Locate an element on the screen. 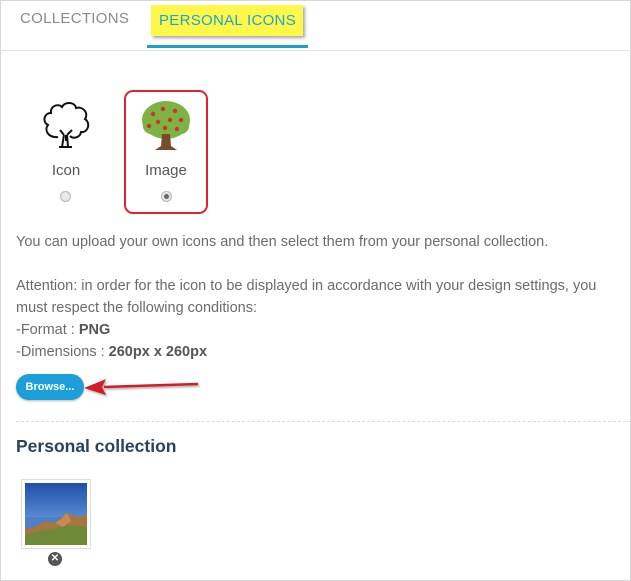 The height and width of the screenshot is (581, 631). format-value: PNG is located at coordinates (94, 330).